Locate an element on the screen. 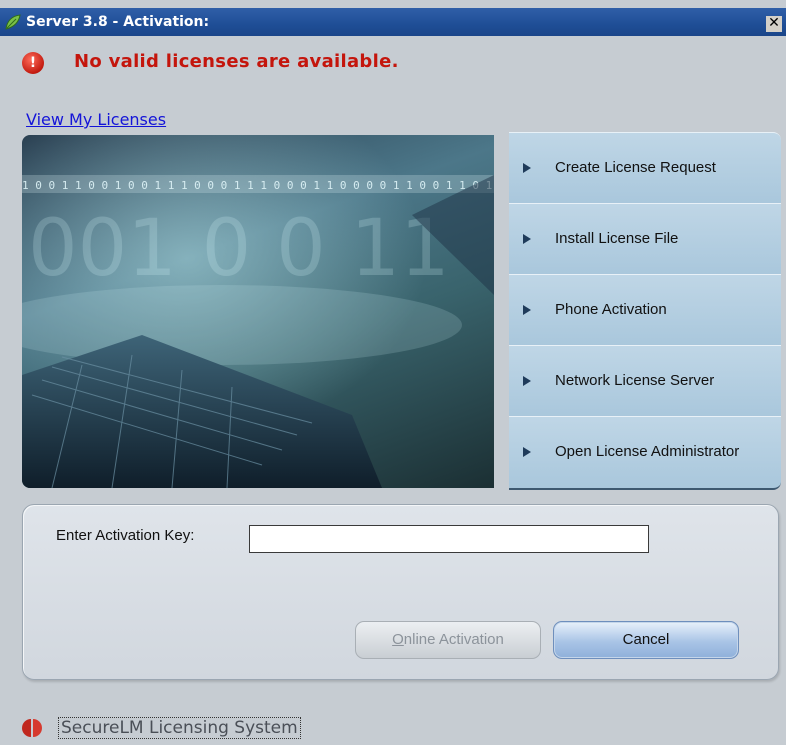 The width and height of the screenshot is (786, 745). menu-item-label: Create License Request is located at coordinates (635, 167).